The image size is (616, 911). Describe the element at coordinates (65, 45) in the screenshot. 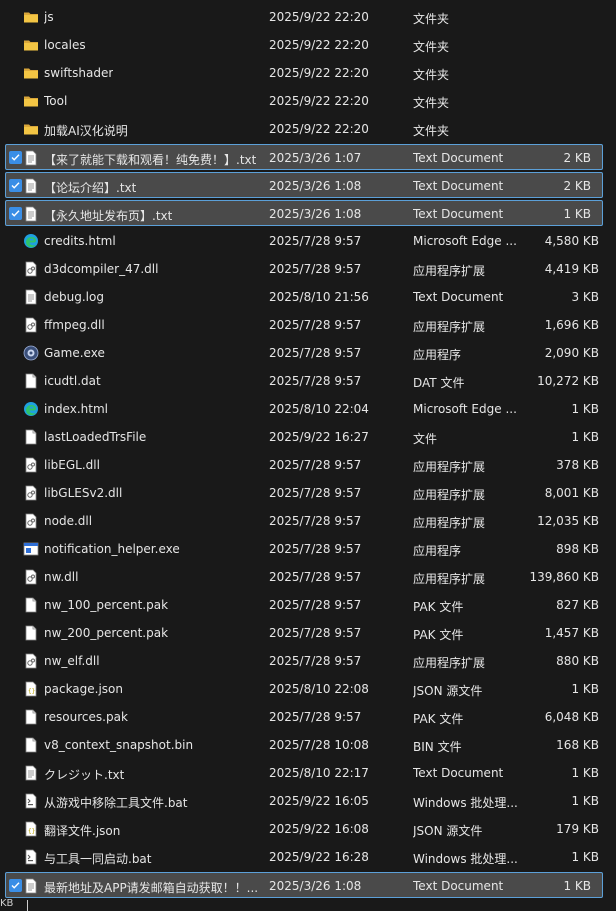

I see `file-name: locales` at that location.